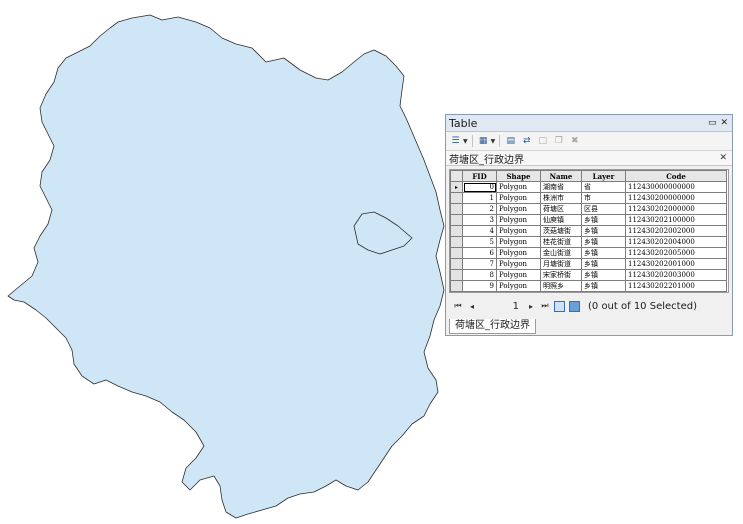  I want to click on table-row: 3 Polygon 仙庾镇 乡镇 112430202100000, so click(588, 220).